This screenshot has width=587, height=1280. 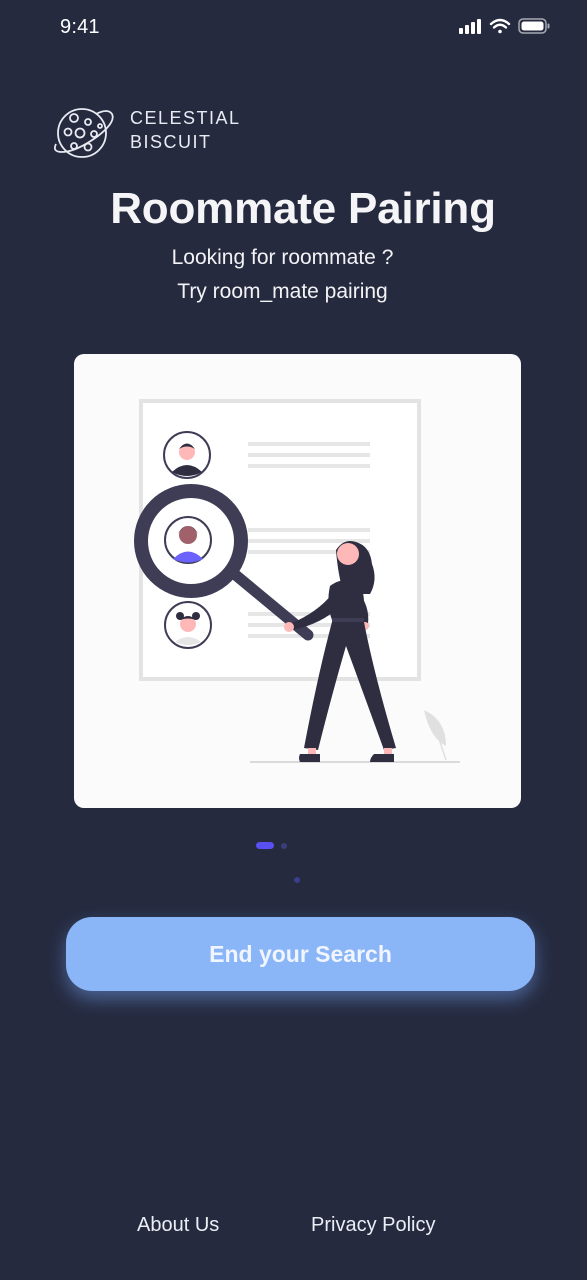 I want to click on cookie-planet-icon, so click(x=83, y=133).